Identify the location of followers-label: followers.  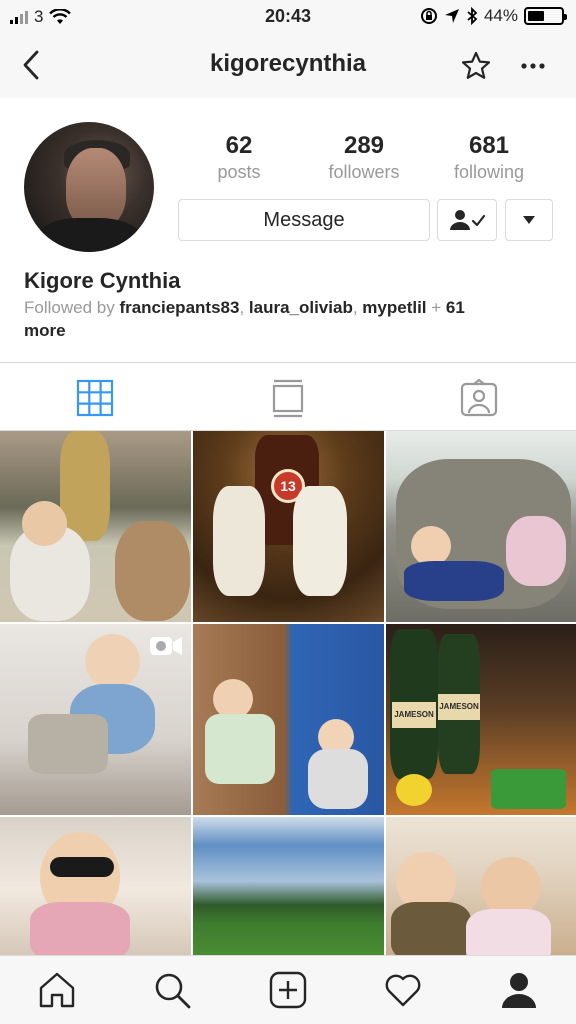
(364, 172).